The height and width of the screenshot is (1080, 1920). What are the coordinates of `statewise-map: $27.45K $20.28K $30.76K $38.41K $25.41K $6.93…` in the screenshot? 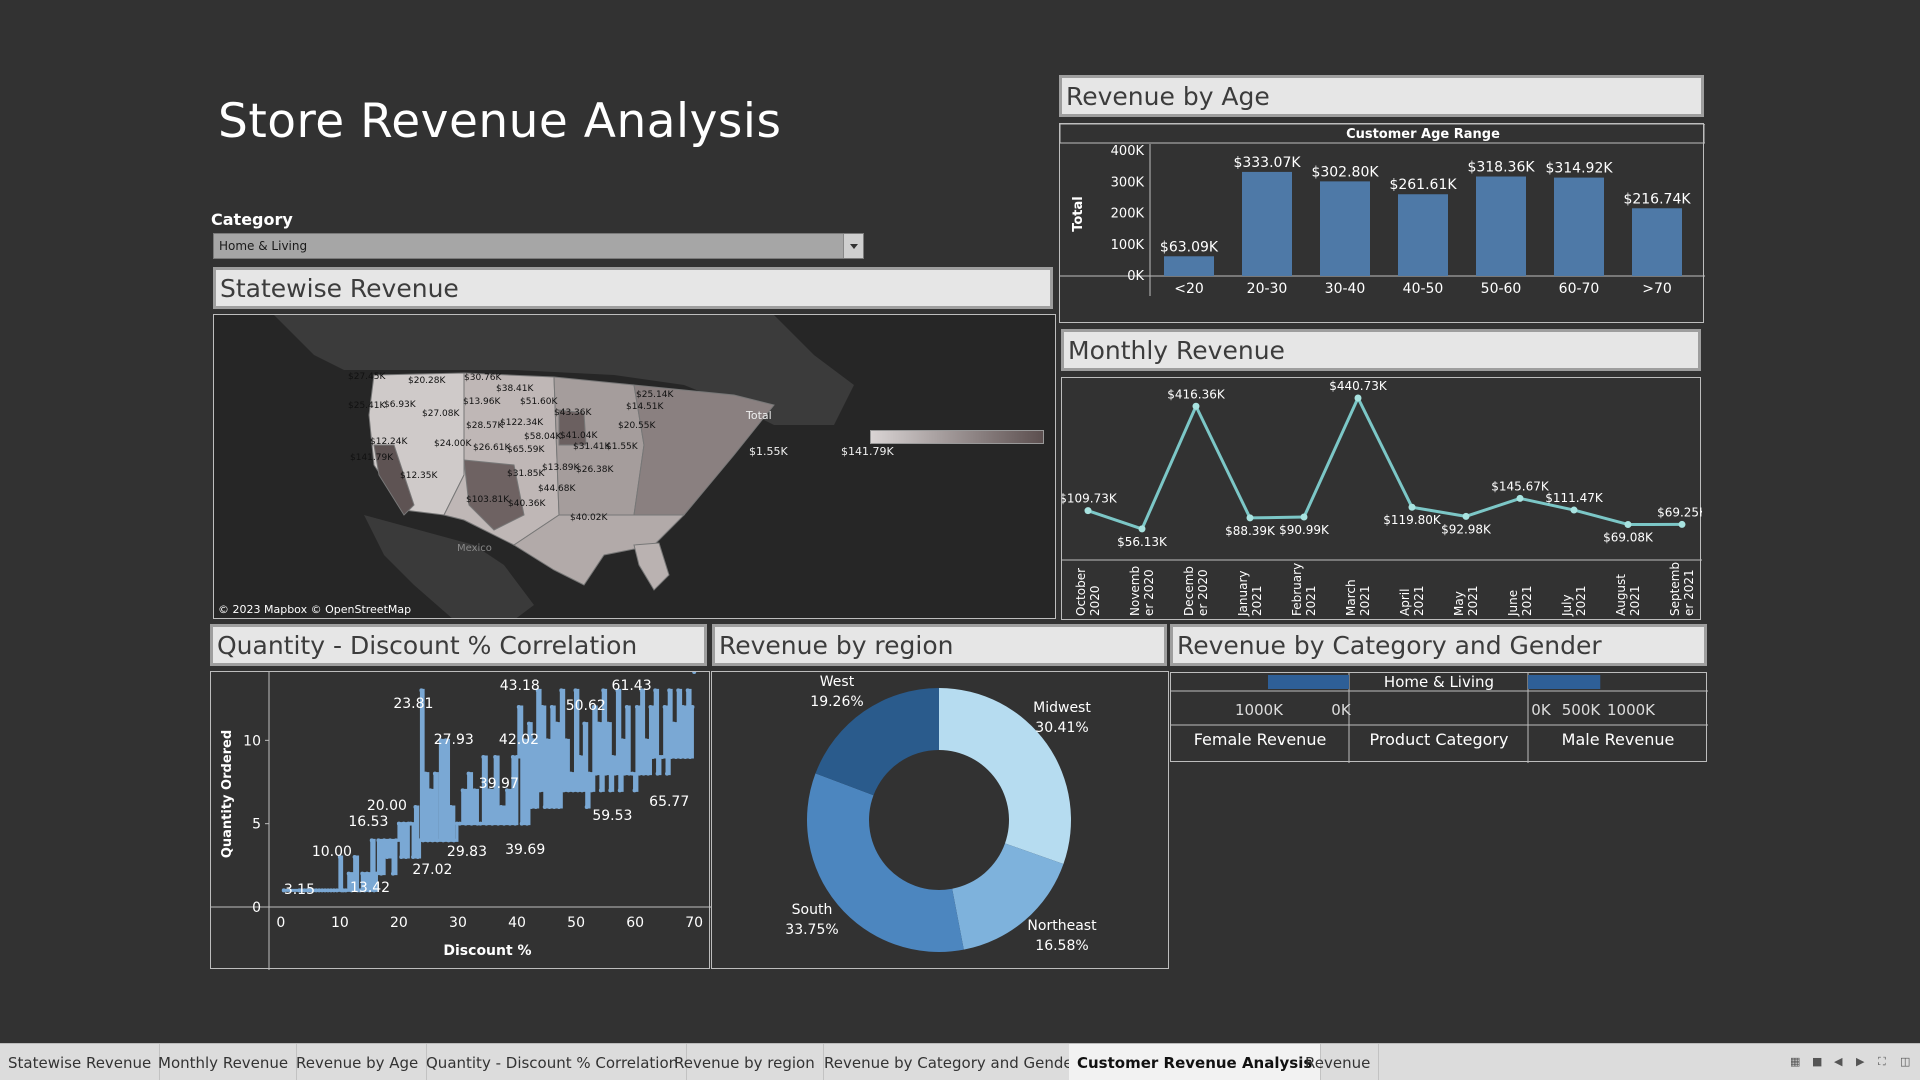 It's located at (634, 466).